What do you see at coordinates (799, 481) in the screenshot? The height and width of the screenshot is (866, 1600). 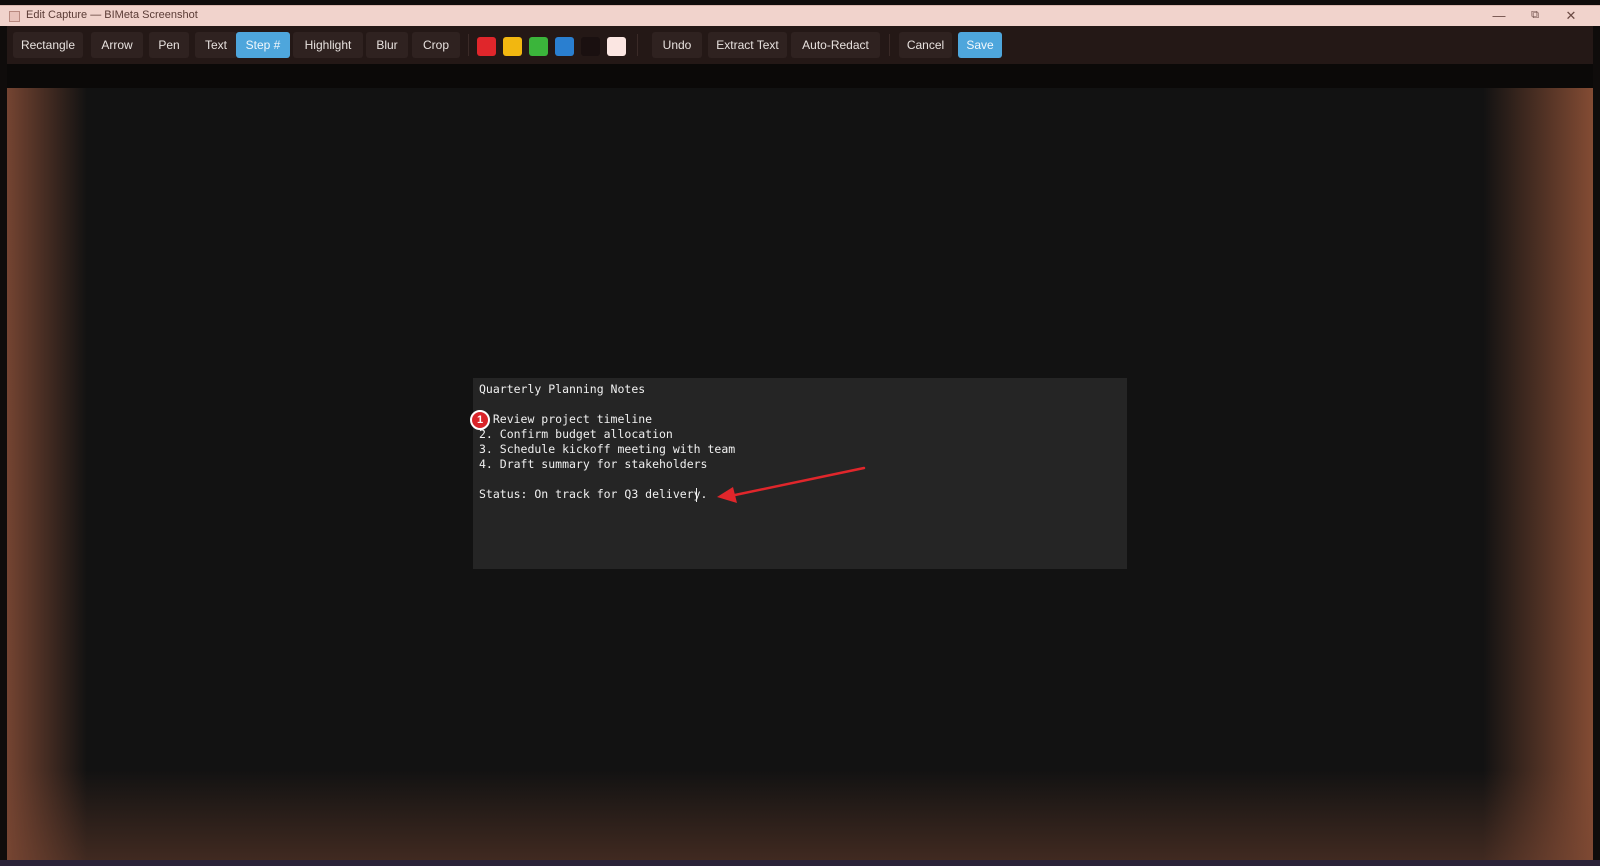 I see `arrow-annotation` at bounding box center [799, 481].